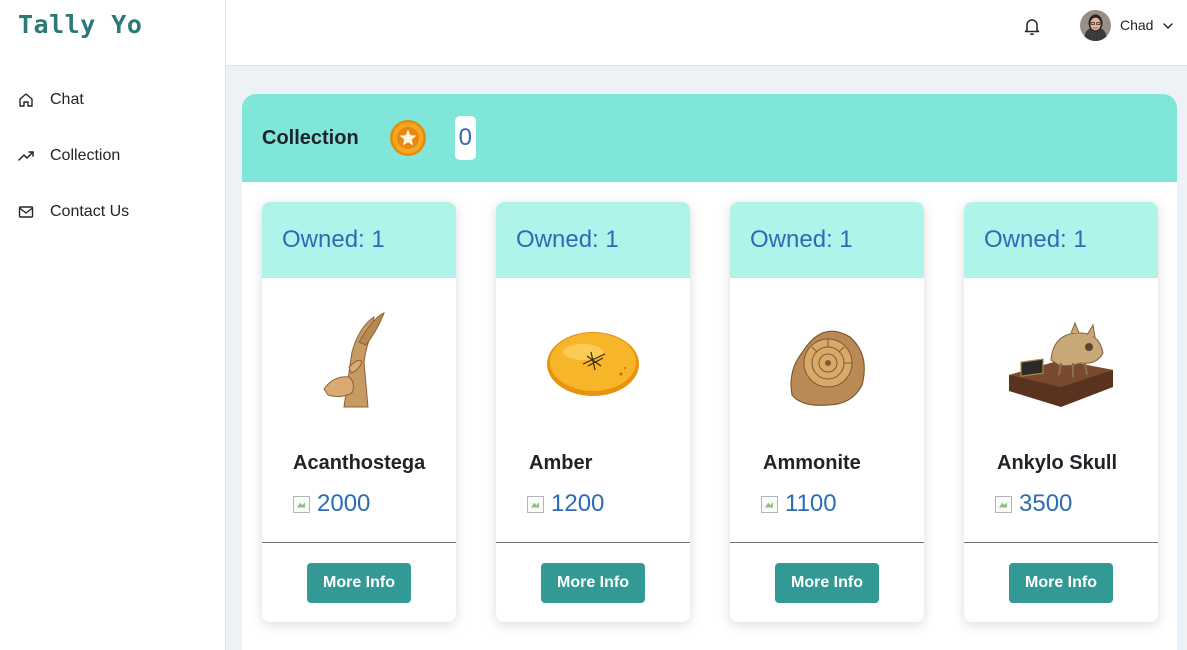 This screenshot has height=650, width=1187. I want to click on acanthostega-image, so click(359, 362).